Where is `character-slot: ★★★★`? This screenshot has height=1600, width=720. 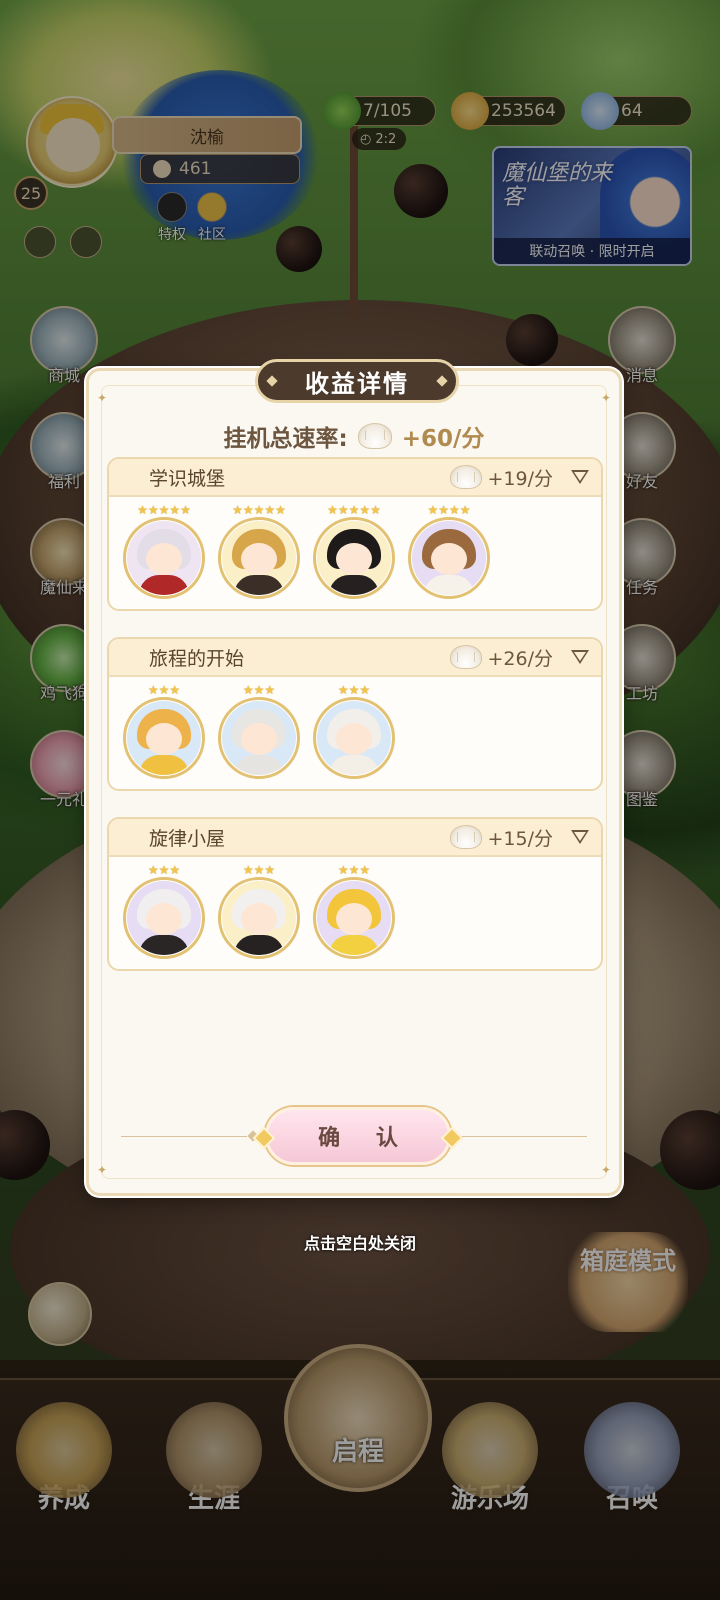 character-slot: ★★★★ is located at coordinates (449, 551).